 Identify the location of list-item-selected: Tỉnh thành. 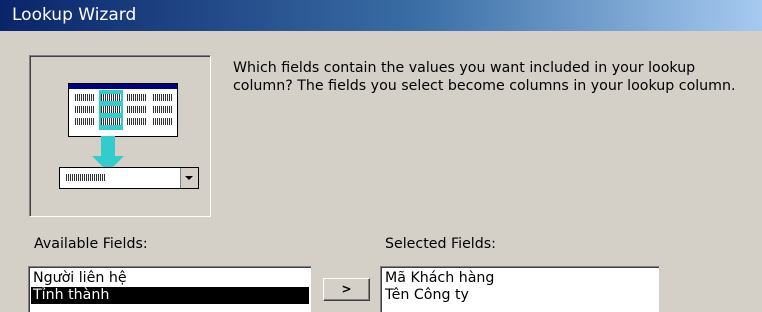
(170, 295).